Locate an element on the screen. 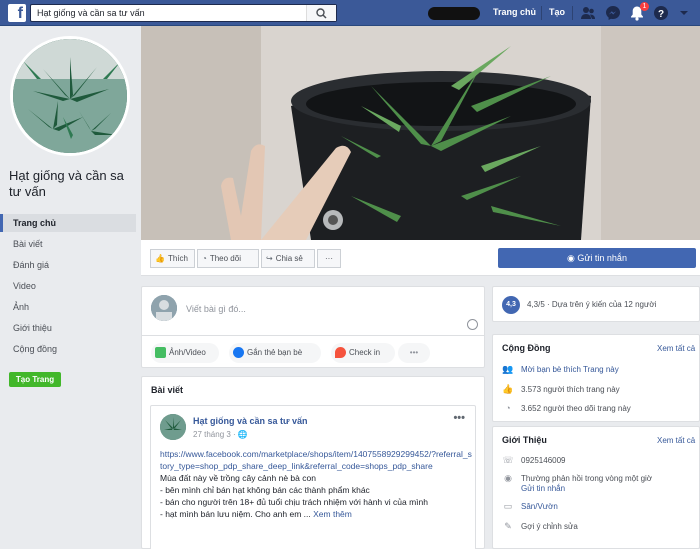 The width and height of the screenshot is (700, 549). sidebar-item-reviews: Đánh giá is located at coordinates (68, 265).